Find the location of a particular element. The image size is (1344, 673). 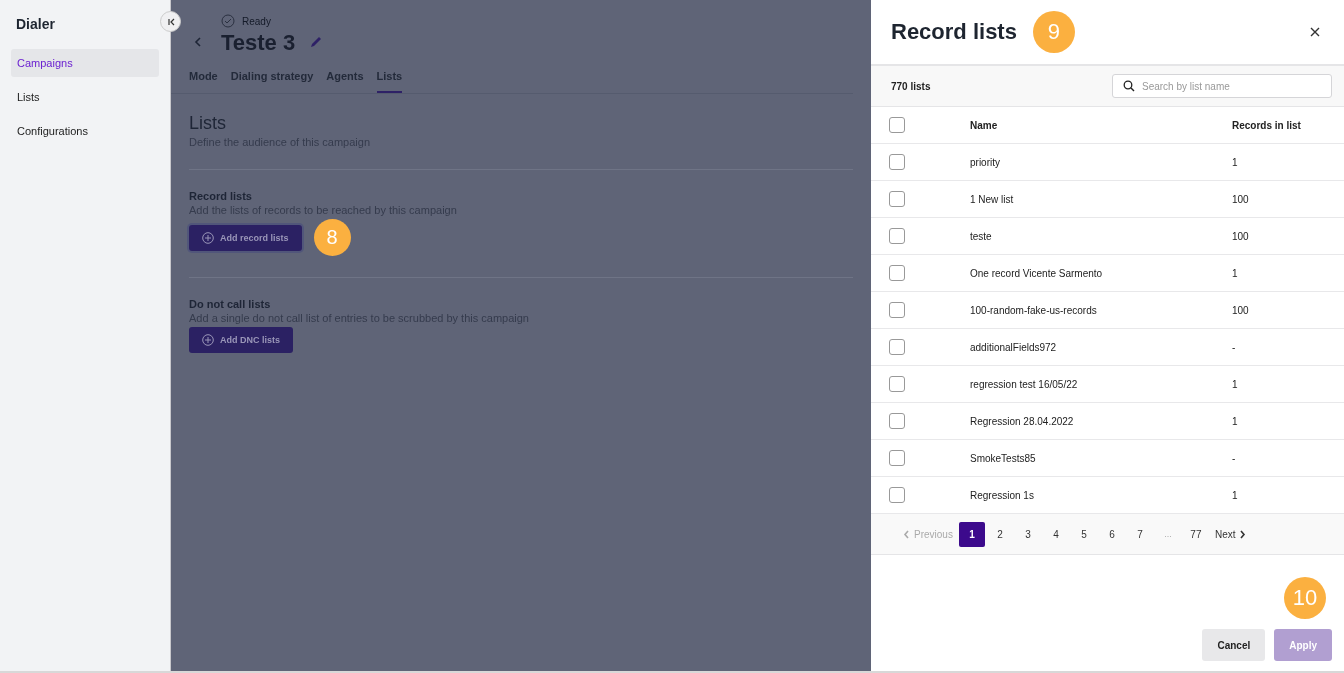

step-badge: 9 is located at coordinates (1053, 32).